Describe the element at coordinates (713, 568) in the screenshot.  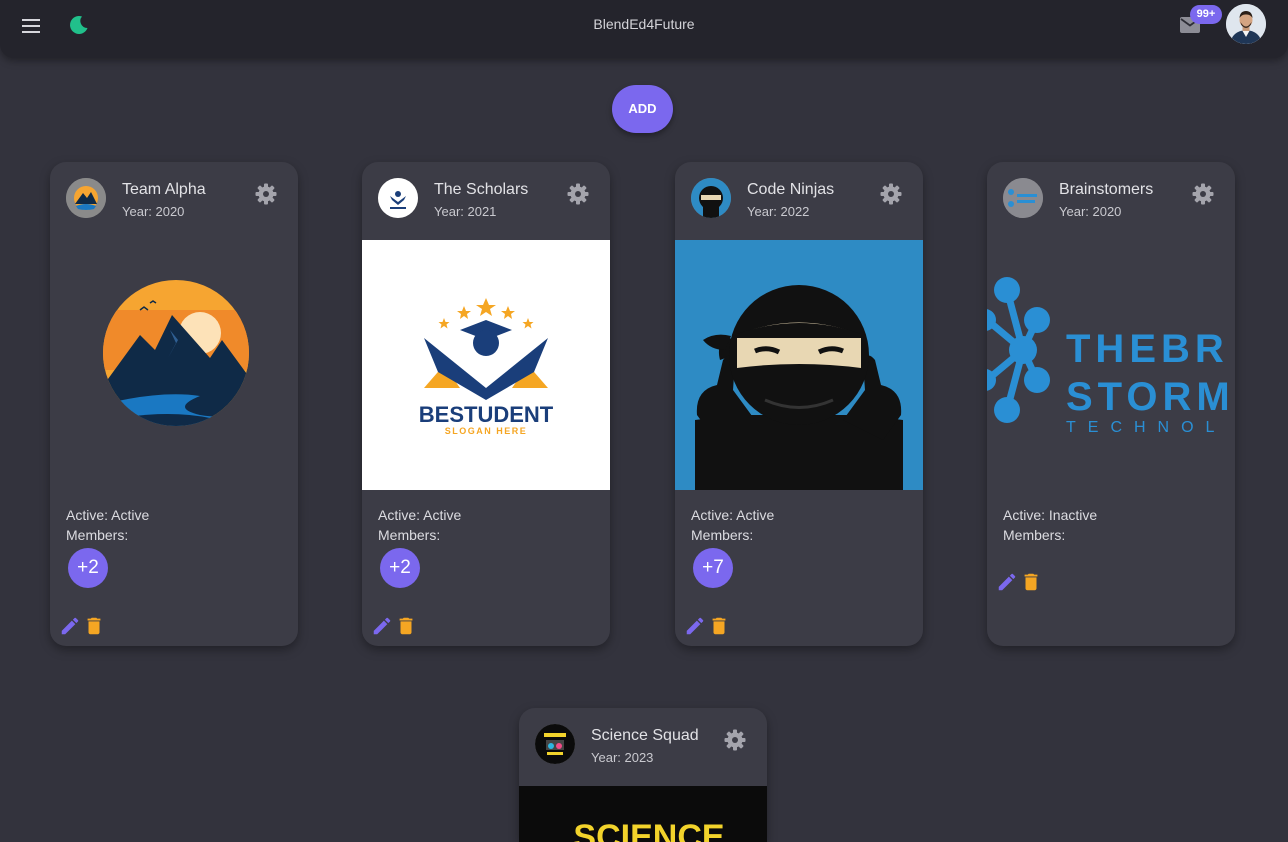
I see `members-count-chip: +7` at that location.